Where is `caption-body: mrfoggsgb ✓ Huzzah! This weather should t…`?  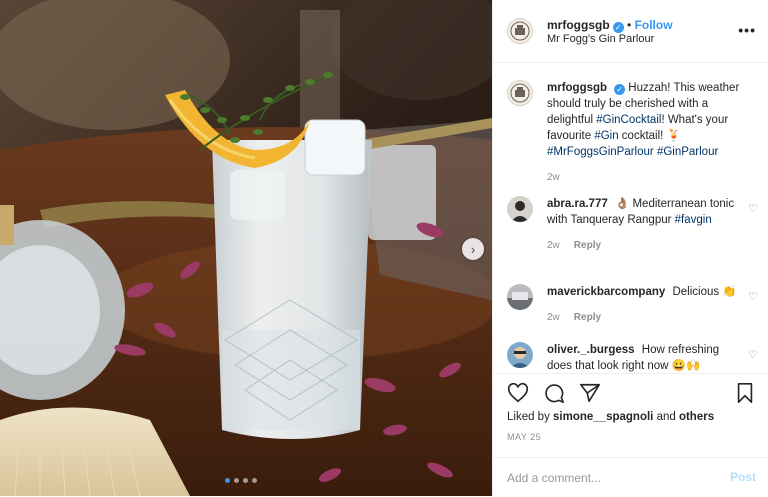 caption-body: mrfoggsgb ✓ Huzzah! This weather should t… is located at coordinates (645, 133).